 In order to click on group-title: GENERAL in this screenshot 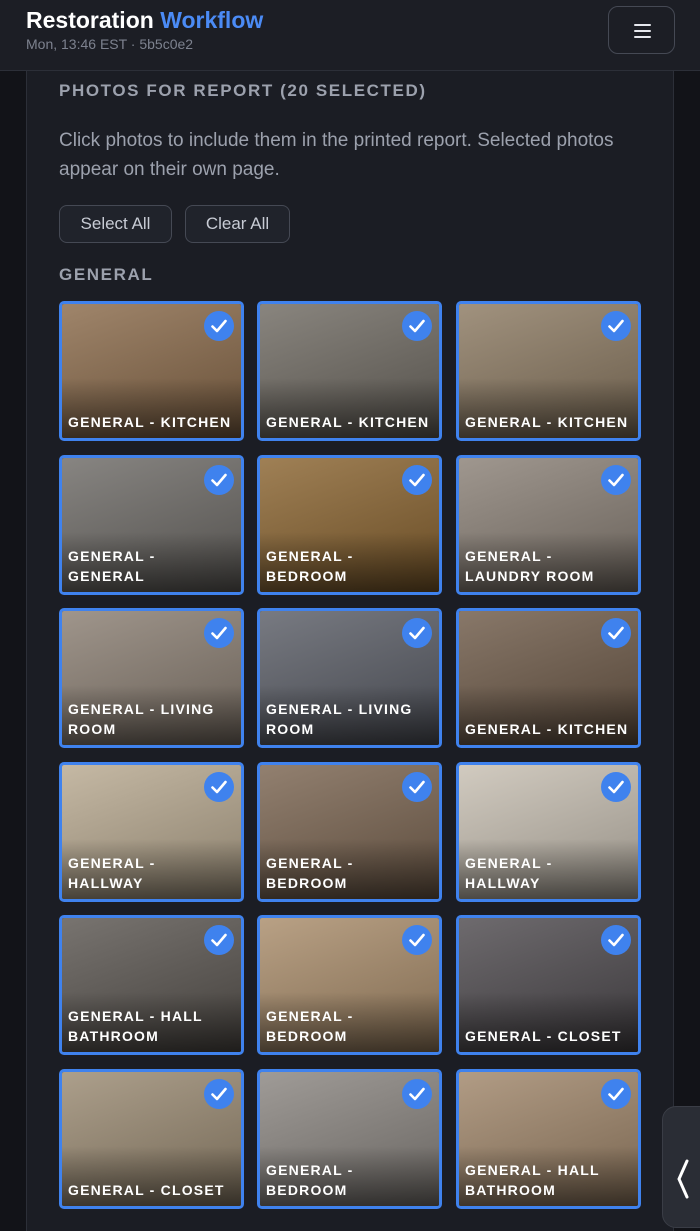, I will do `click(106, 274)`.